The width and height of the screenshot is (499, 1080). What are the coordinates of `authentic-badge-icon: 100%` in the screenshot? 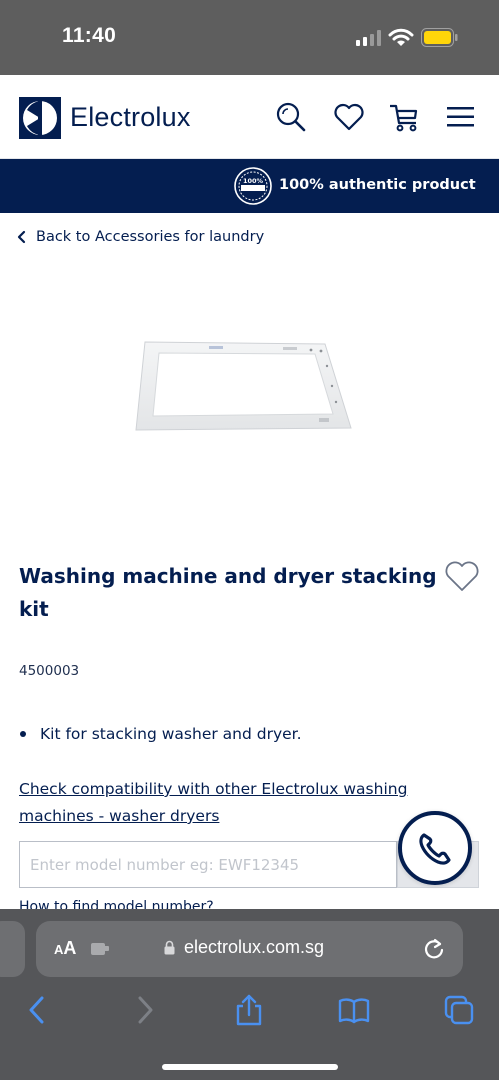 It's located at (253, 186).